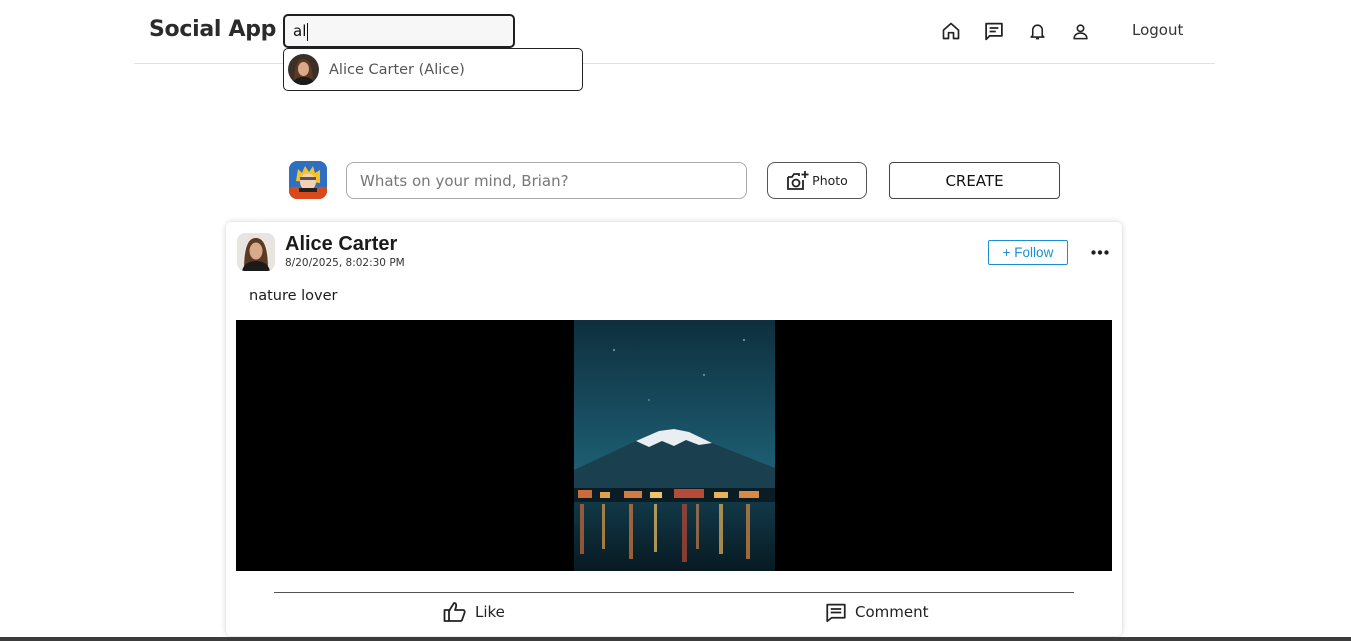  I want to click on like-button: Like, so click(474, 612).